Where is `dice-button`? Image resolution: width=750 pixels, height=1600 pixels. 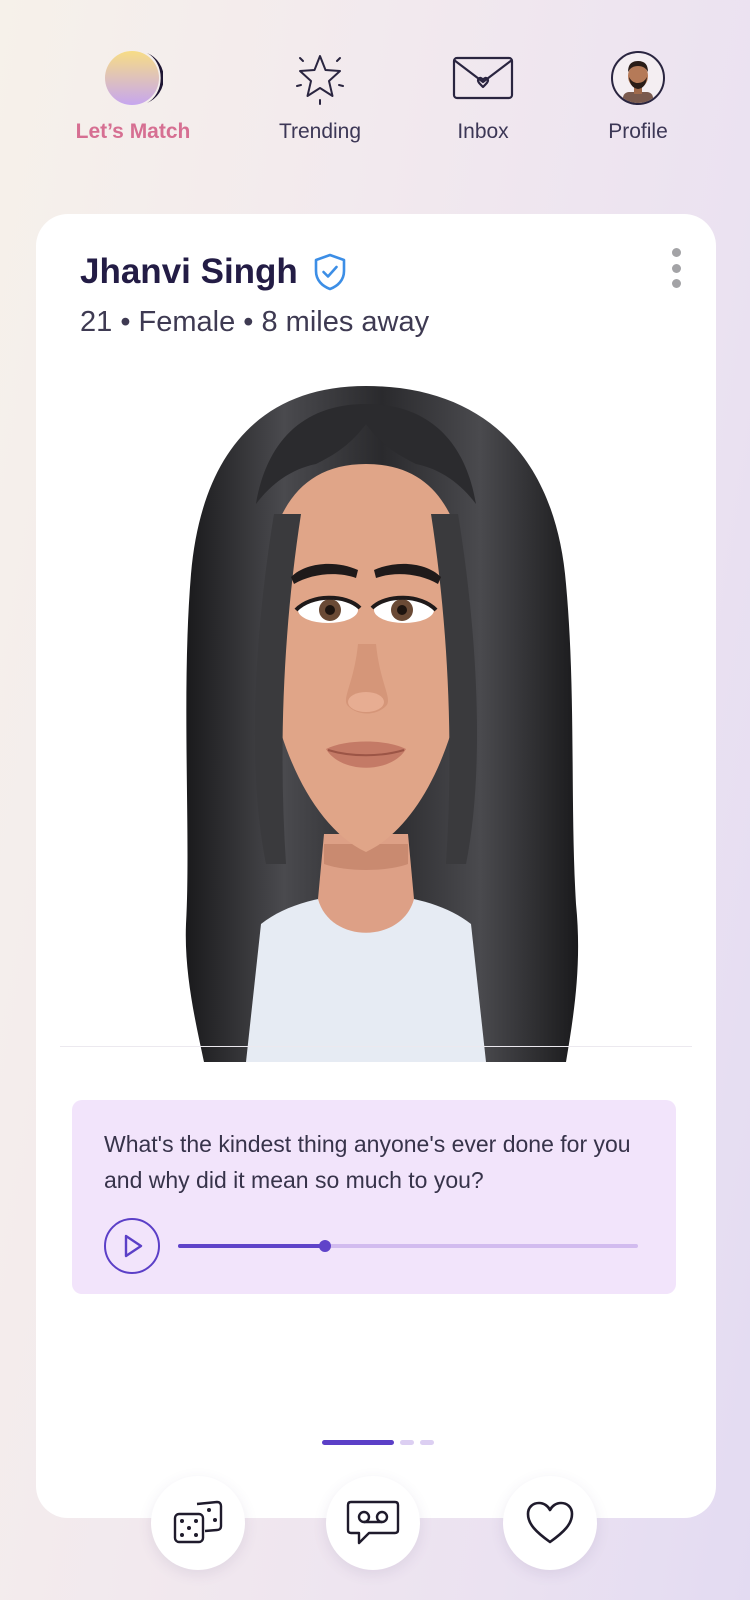
dice-button is located at coordinates (198, 1523).